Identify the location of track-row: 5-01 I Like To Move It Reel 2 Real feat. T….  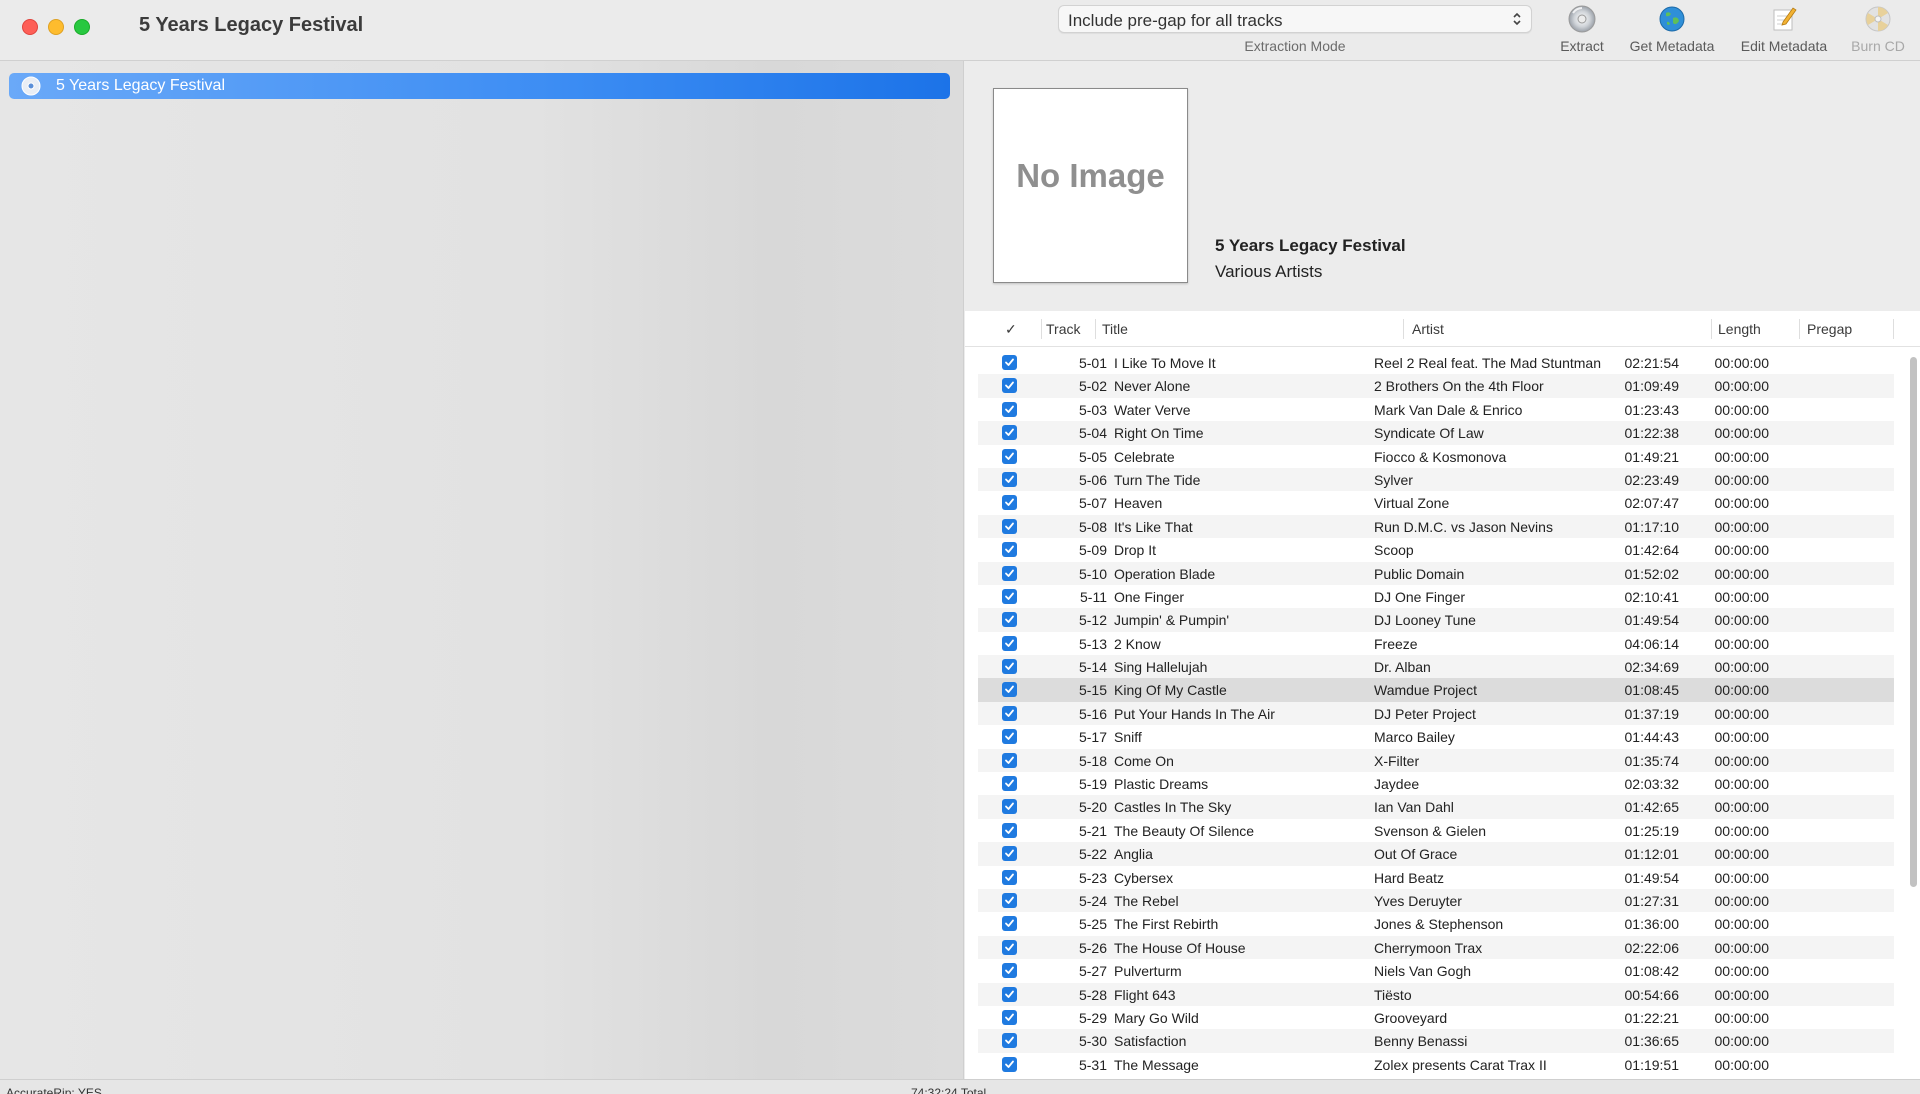
(1436, 362).